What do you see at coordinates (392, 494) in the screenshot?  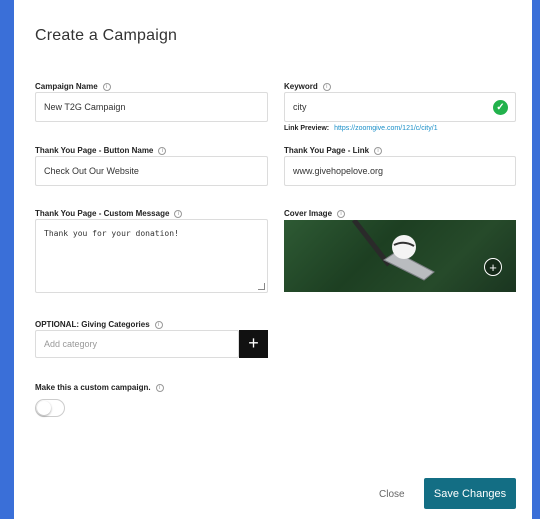 I see `close-button: Close` at bounding box center [392, 494].